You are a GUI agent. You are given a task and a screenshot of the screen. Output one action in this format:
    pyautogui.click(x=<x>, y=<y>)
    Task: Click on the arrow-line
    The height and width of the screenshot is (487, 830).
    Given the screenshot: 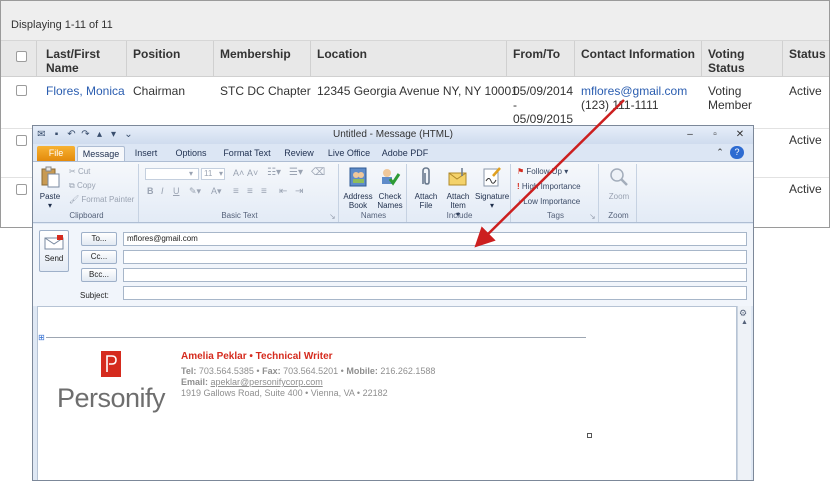 What is the action you would take?
    pyautogui.click(x=549, y=173)
    